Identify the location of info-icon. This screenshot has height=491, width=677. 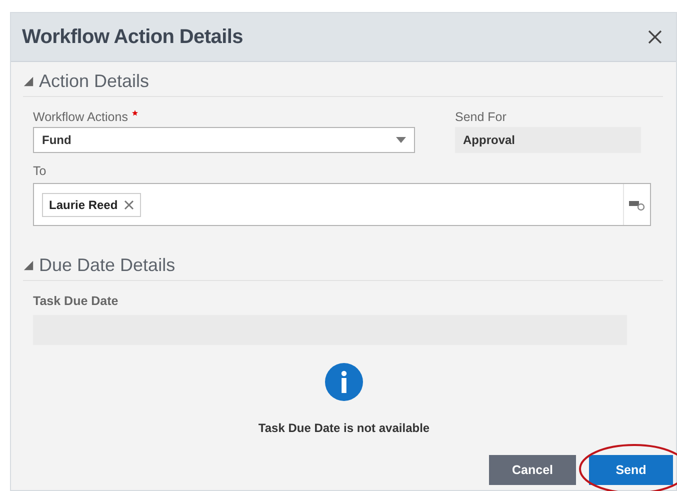
(344, 382).